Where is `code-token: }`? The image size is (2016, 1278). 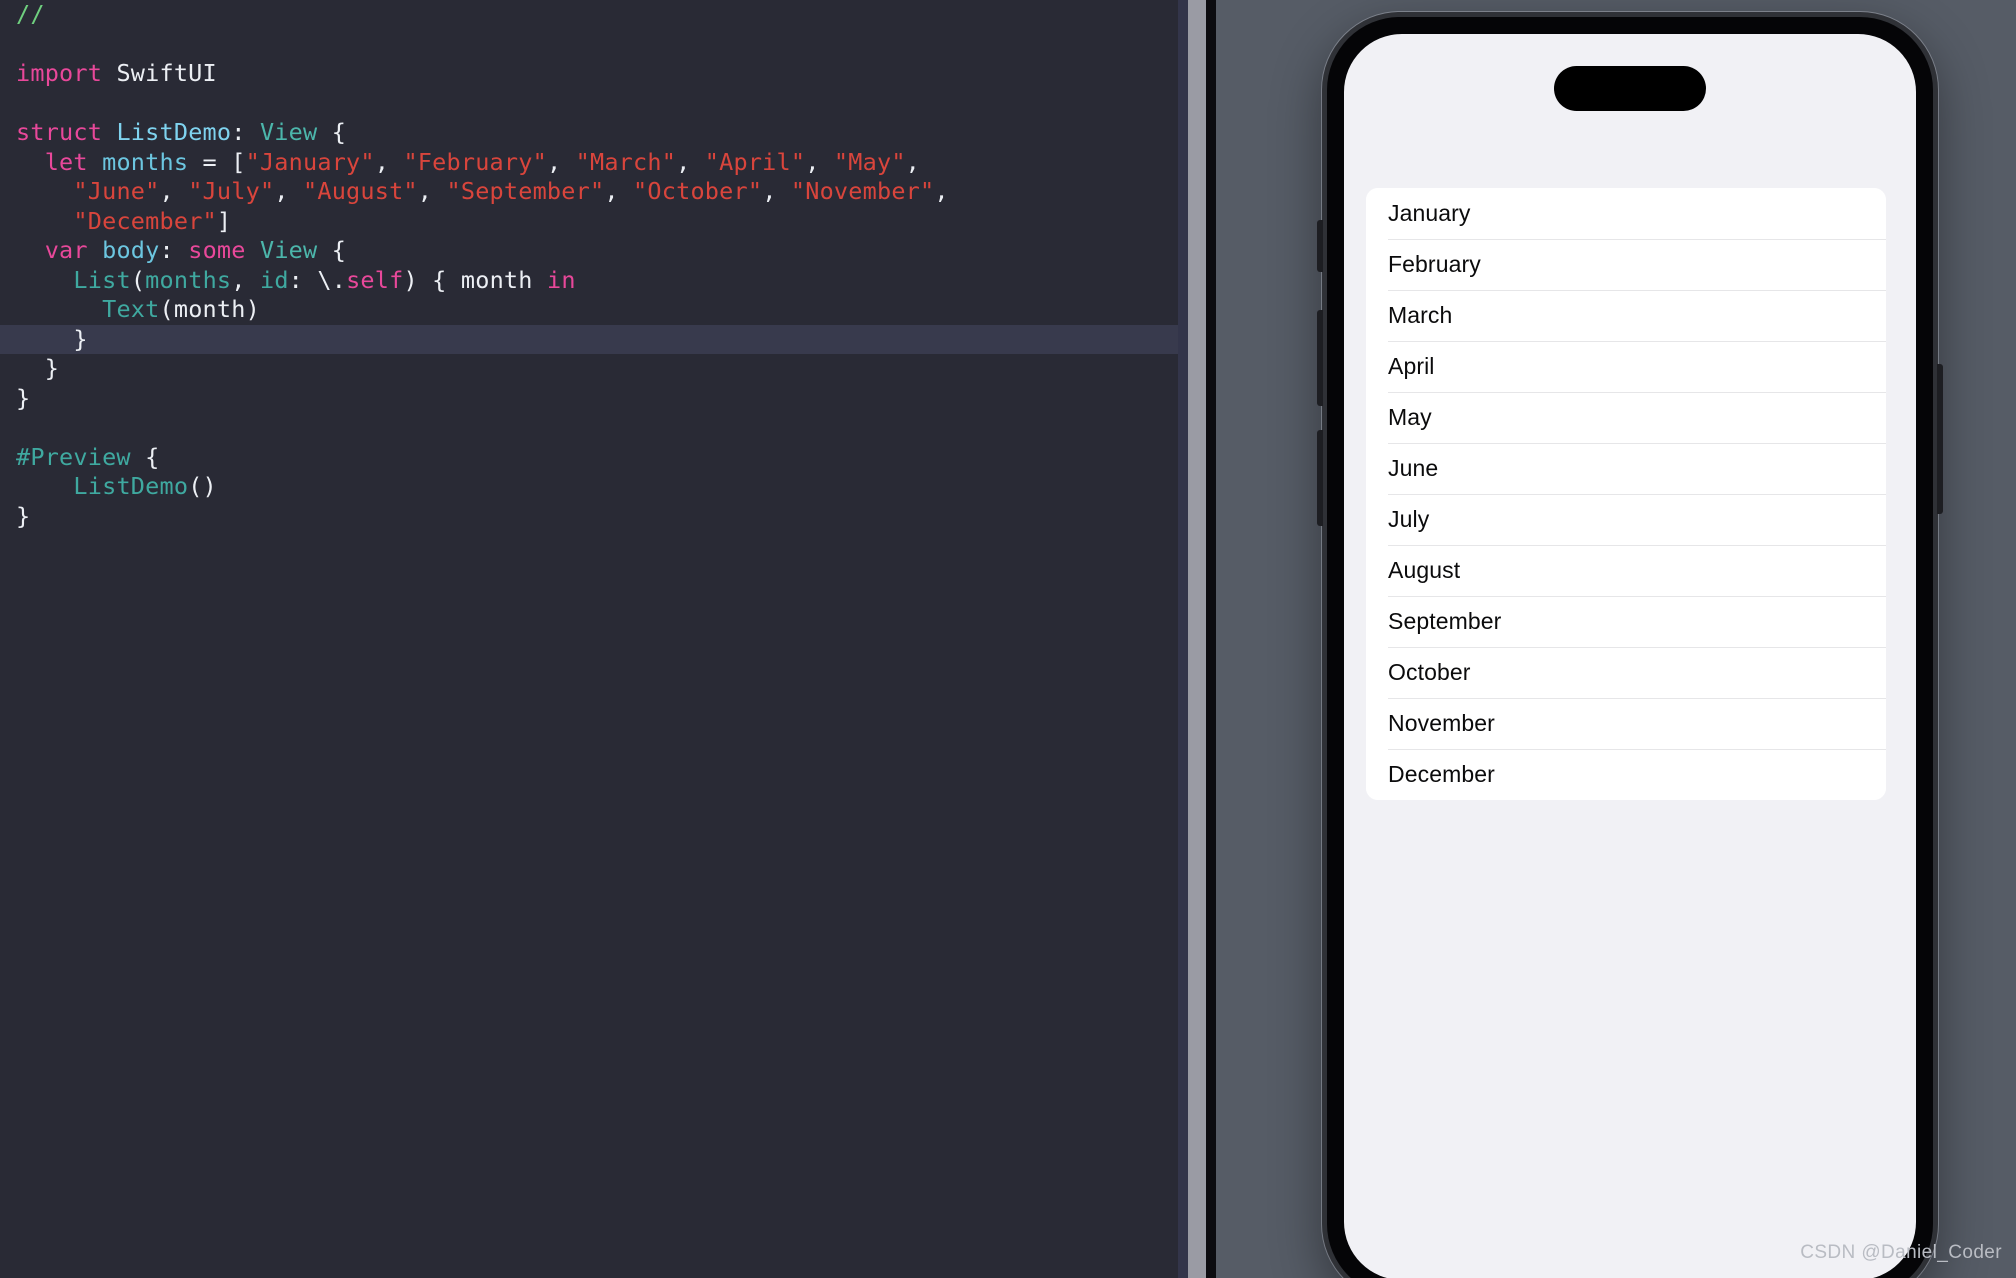
code-token: } is located at coordinates (23, 397).